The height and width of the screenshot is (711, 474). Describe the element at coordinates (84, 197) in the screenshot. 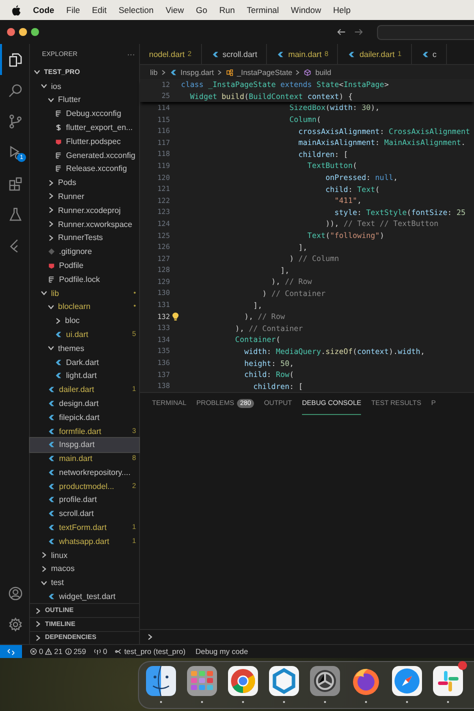

I see `tree-item: Runner` at that location.